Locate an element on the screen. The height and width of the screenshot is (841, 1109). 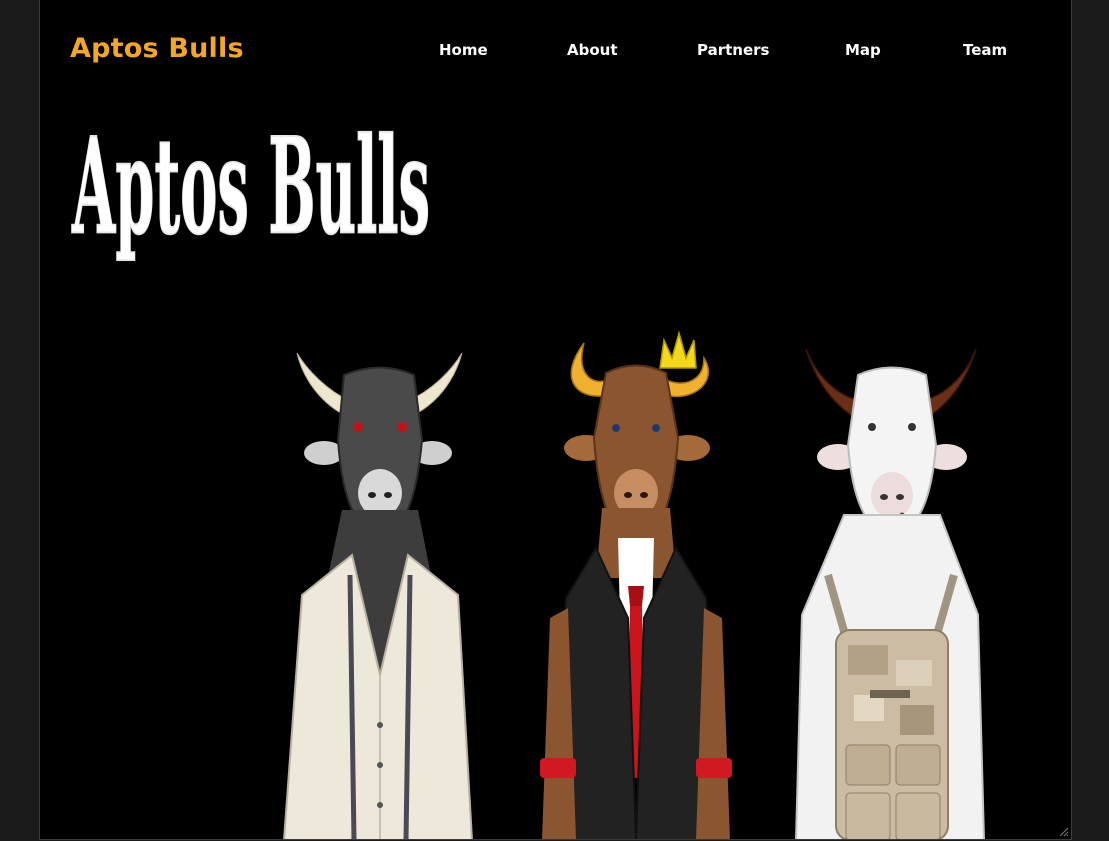
brand-logo-text: Aptos Bulls is located at coordinates (157, 49).